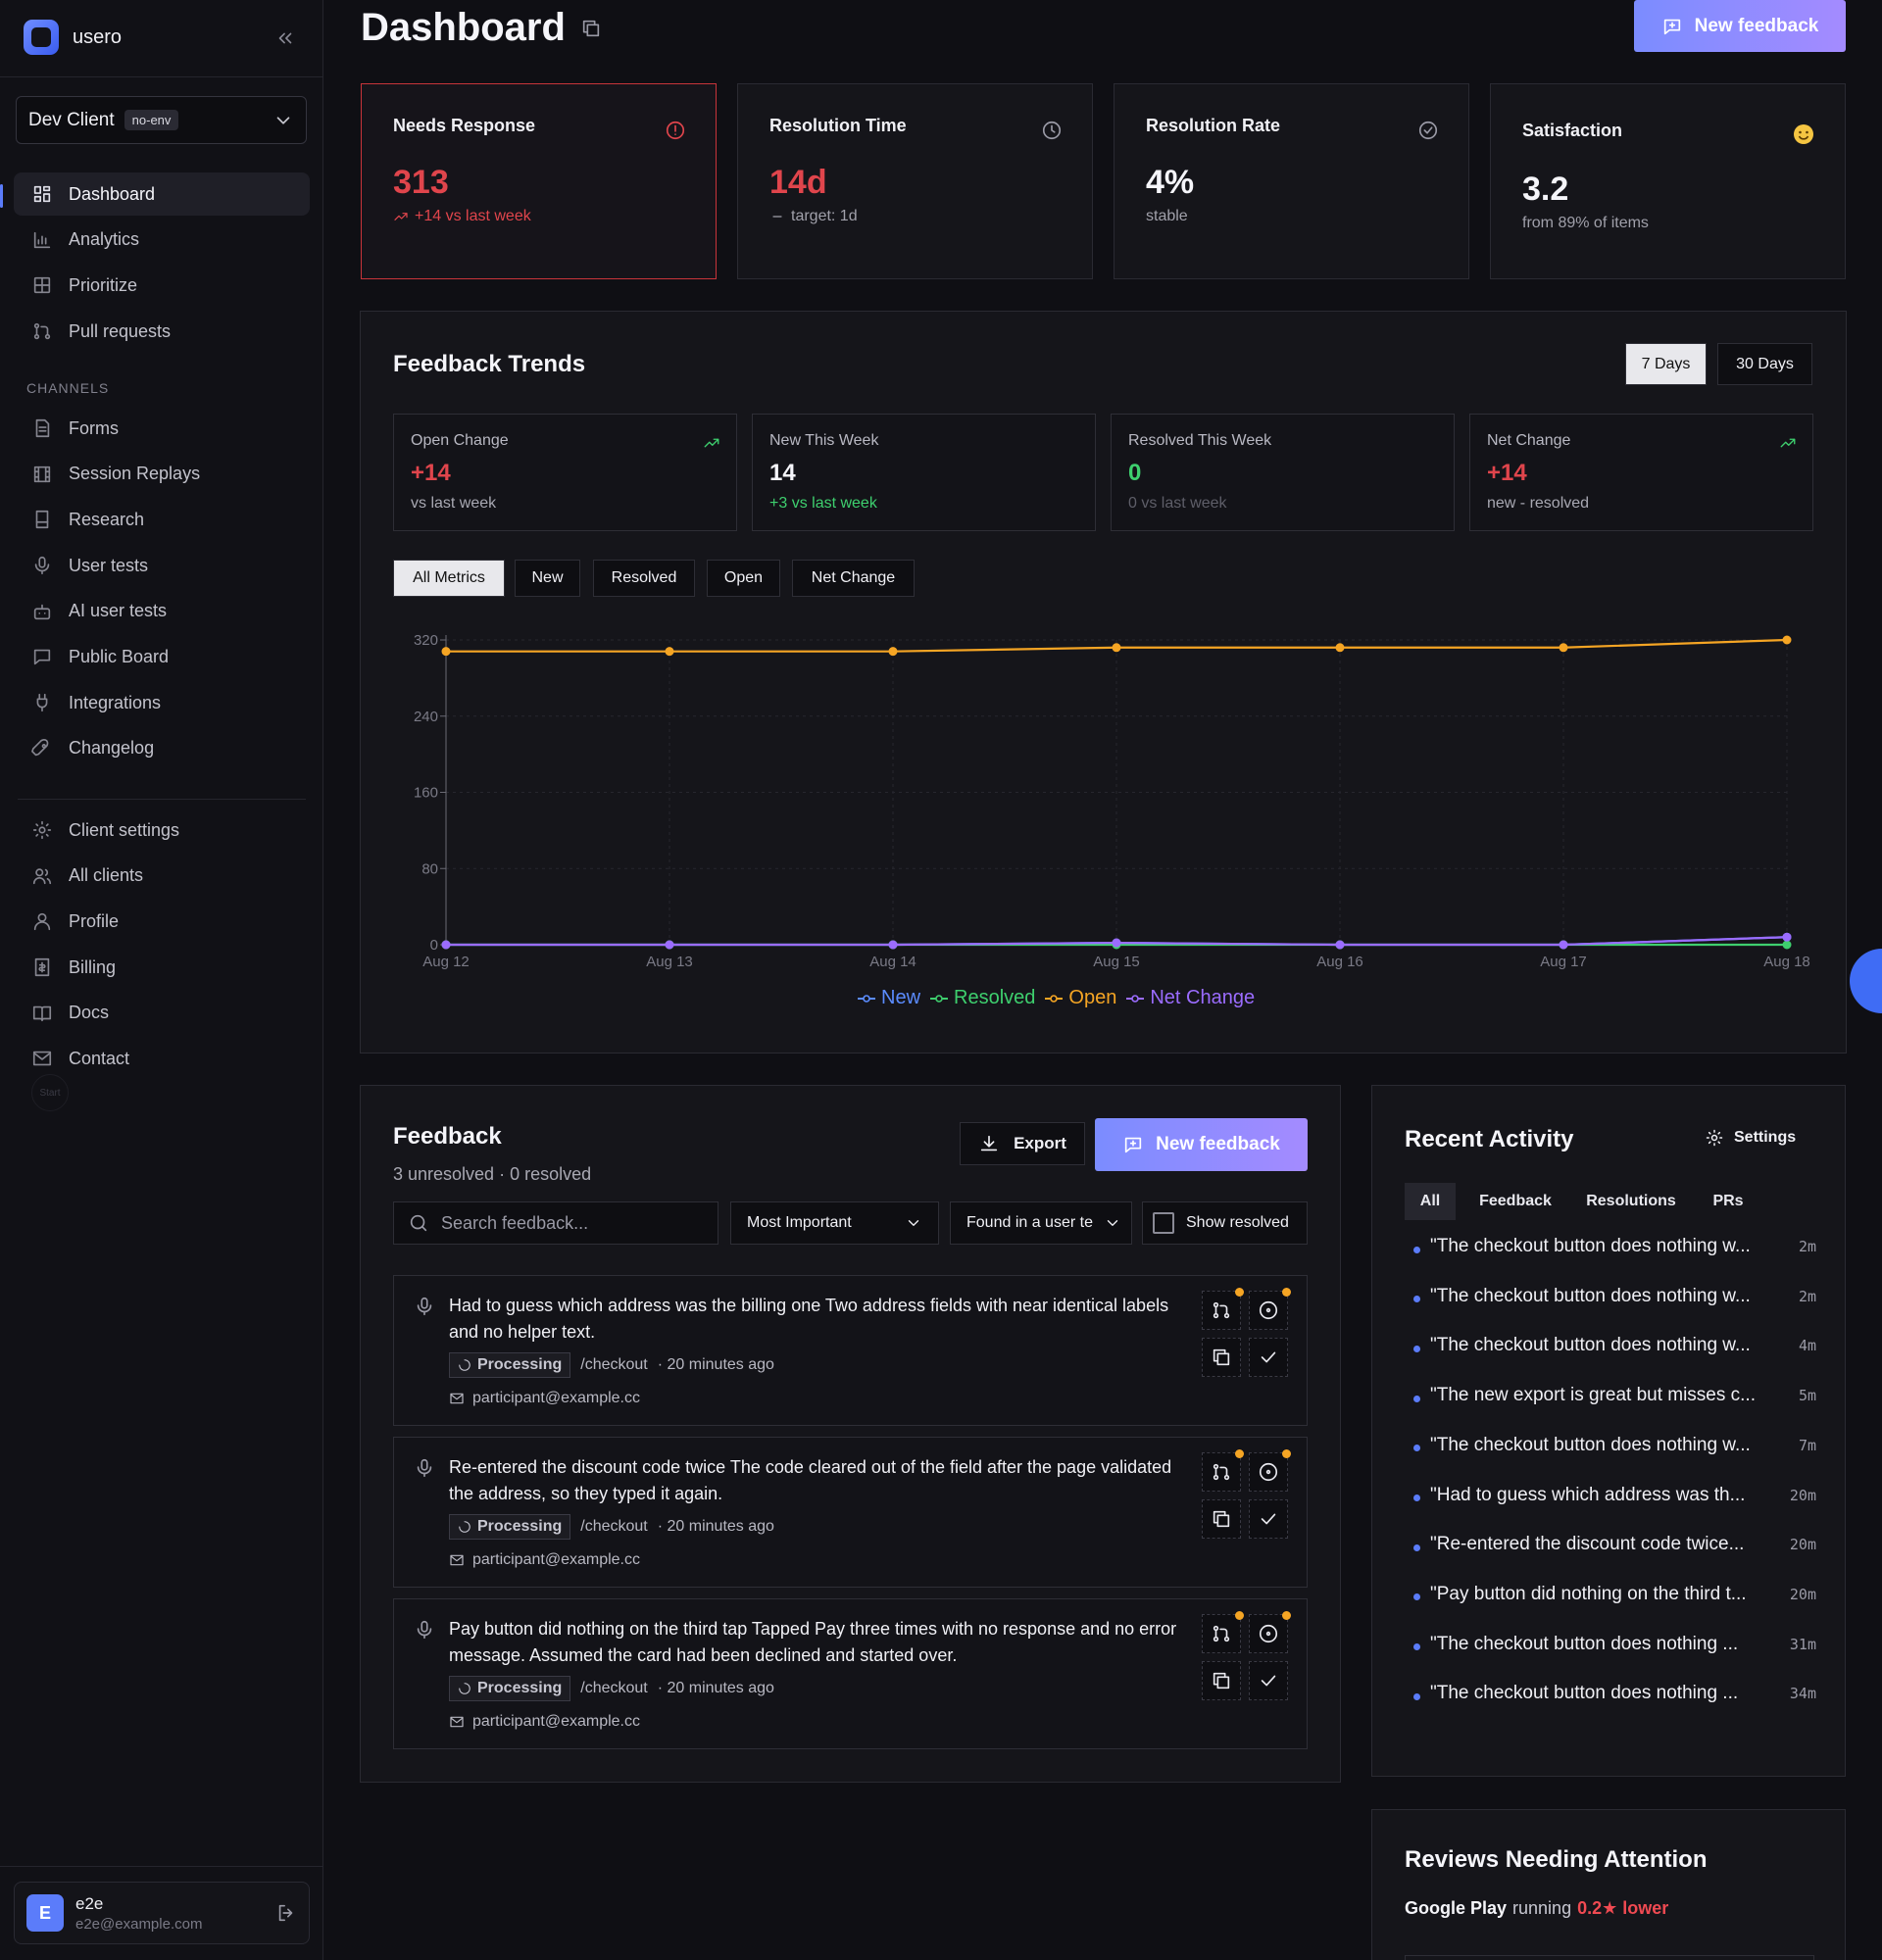  Describe the element at coordinates (162, 876) in the screenshot. I see `nav-item-all-clients: All clients` at that location.